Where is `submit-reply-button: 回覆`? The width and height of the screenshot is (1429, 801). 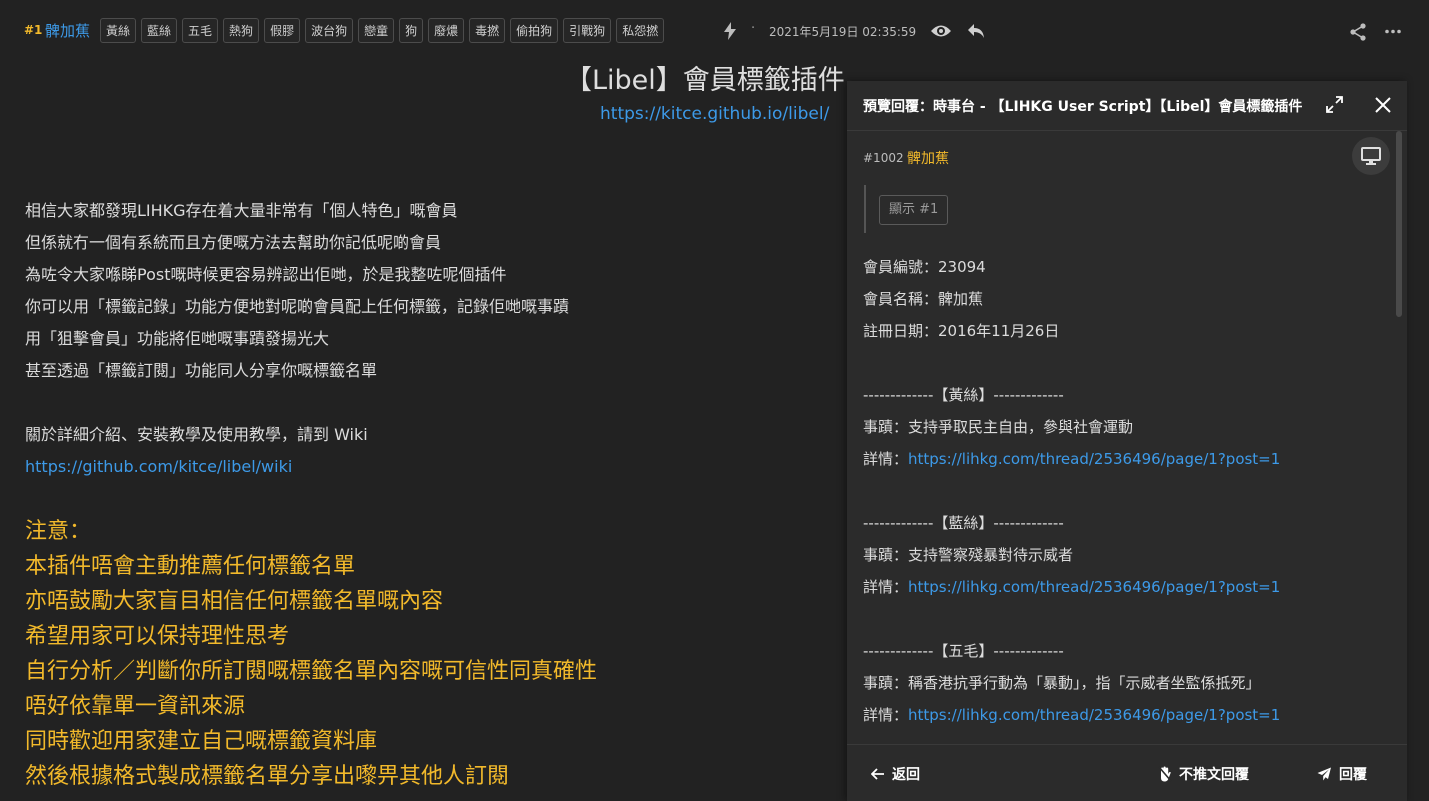 submit-reply-button: 回覆 is located at coordinates (1342, 774).